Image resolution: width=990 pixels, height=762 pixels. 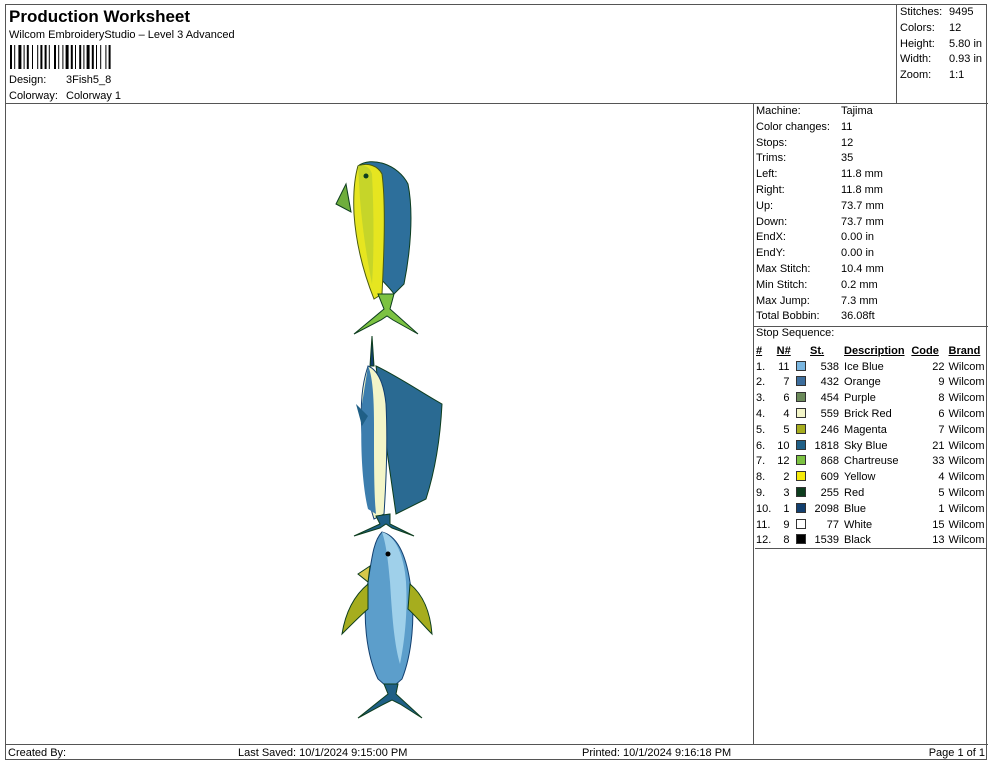 What do you see at coordinates (761, 366) in the screenshot?
I see `stop-index: 1.` at bounding box center [761, 366].